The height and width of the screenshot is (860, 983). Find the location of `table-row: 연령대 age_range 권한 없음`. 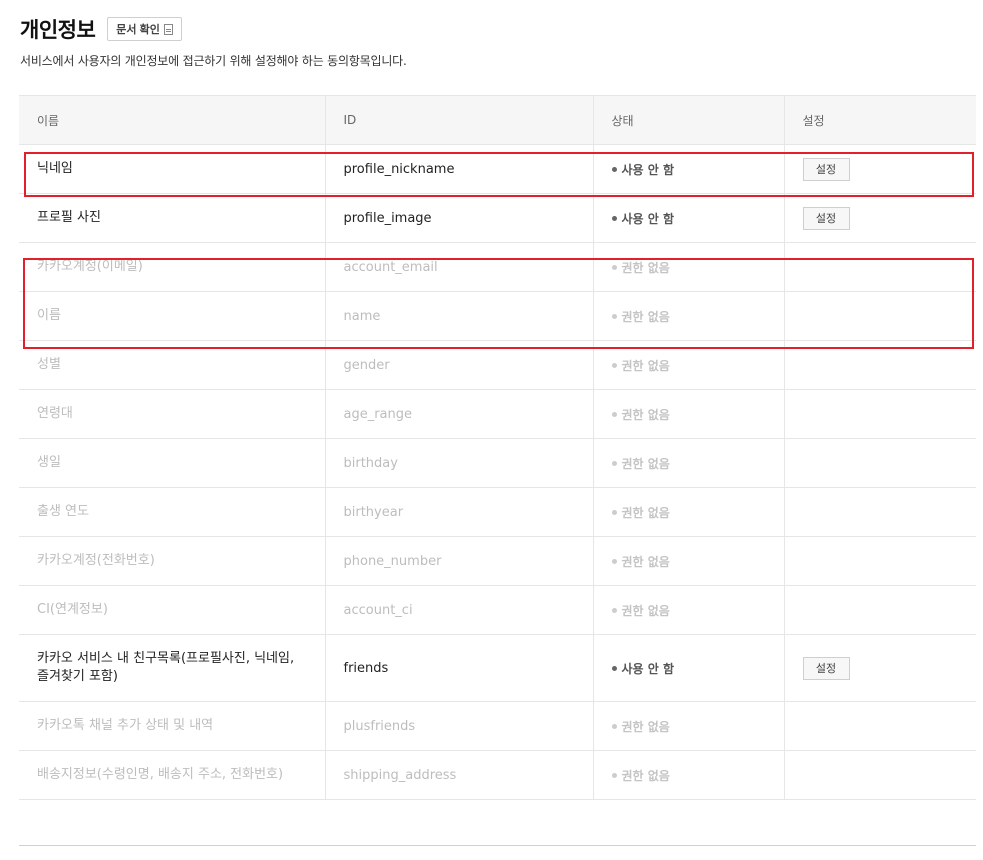

table-row: 연령대 age_range 권한 없음 is located at coordinates (497, 414).